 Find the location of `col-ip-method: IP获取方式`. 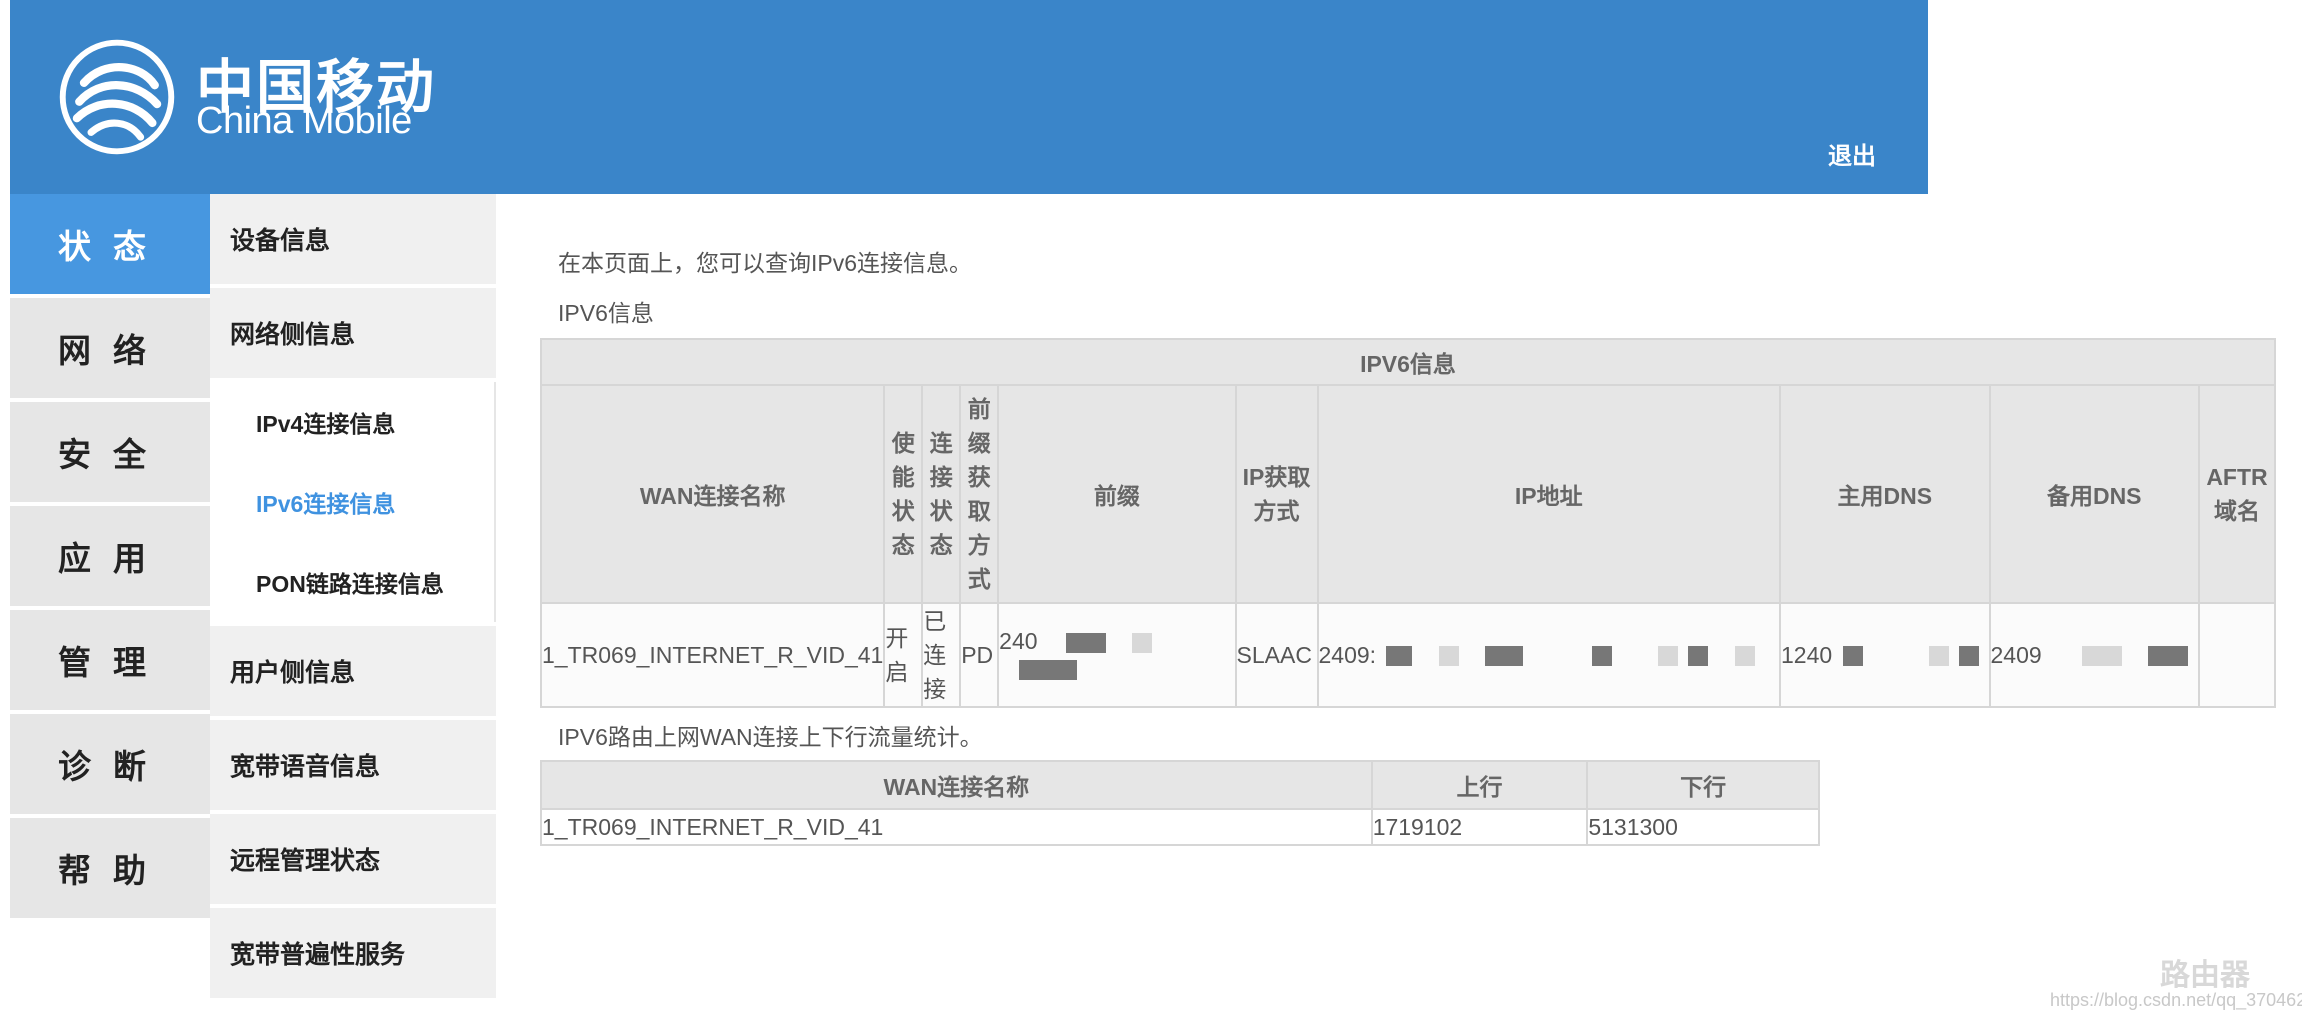

col-ip-method: IP获取方式 is located at coordinates (1276, 494).